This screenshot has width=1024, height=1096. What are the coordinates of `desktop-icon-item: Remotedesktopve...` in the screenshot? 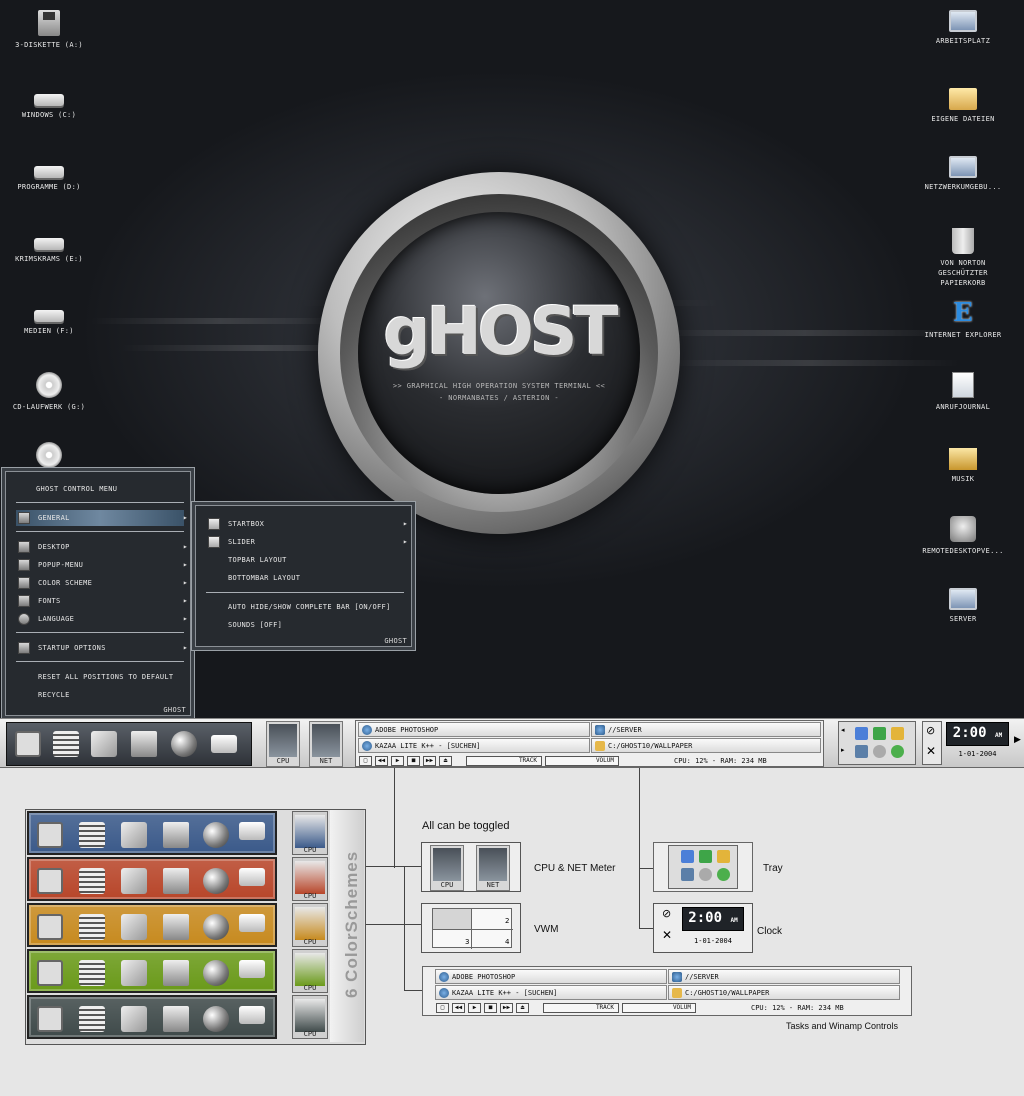 It's located at (963, 536).